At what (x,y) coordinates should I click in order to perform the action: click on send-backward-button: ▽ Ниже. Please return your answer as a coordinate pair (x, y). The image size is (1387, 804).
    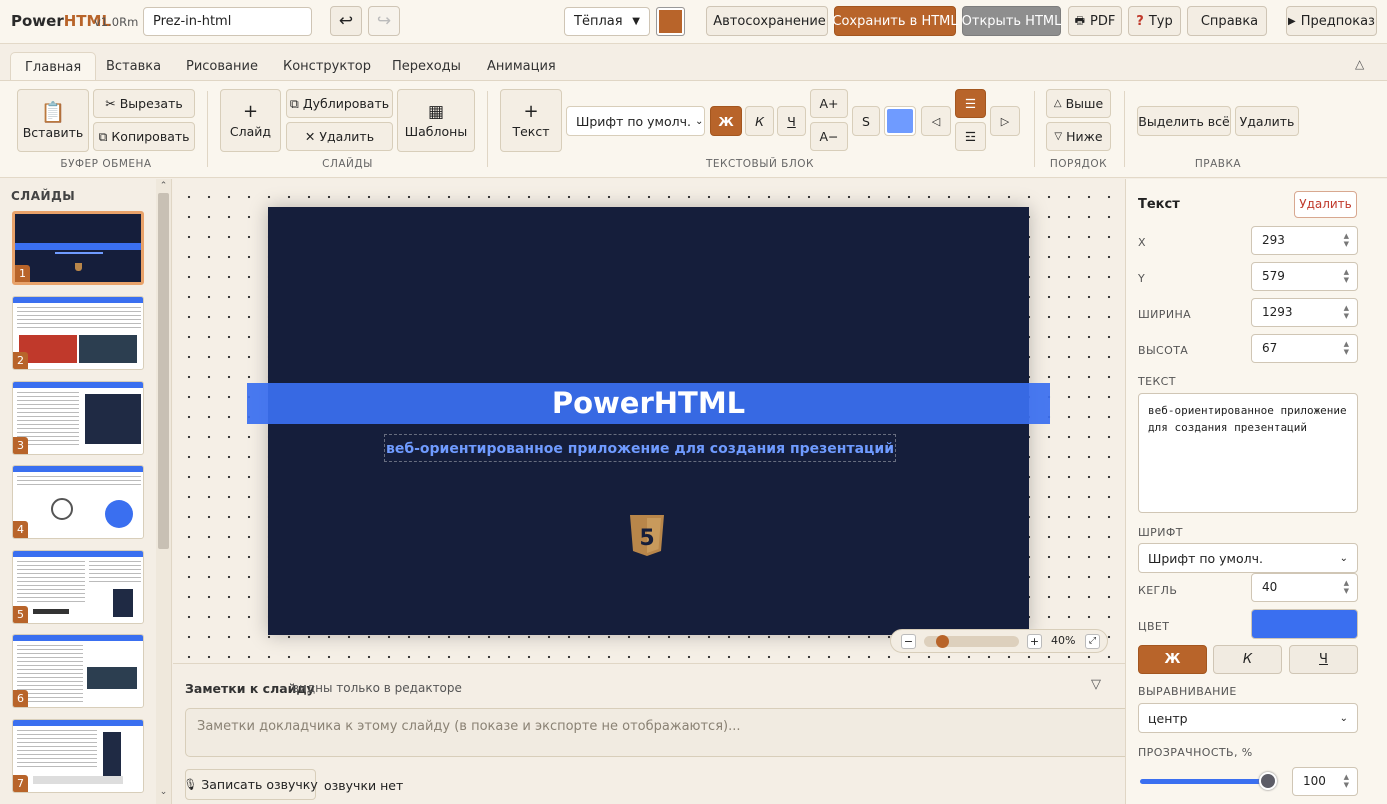
    Looking at the image, I should click on (1078, 136).